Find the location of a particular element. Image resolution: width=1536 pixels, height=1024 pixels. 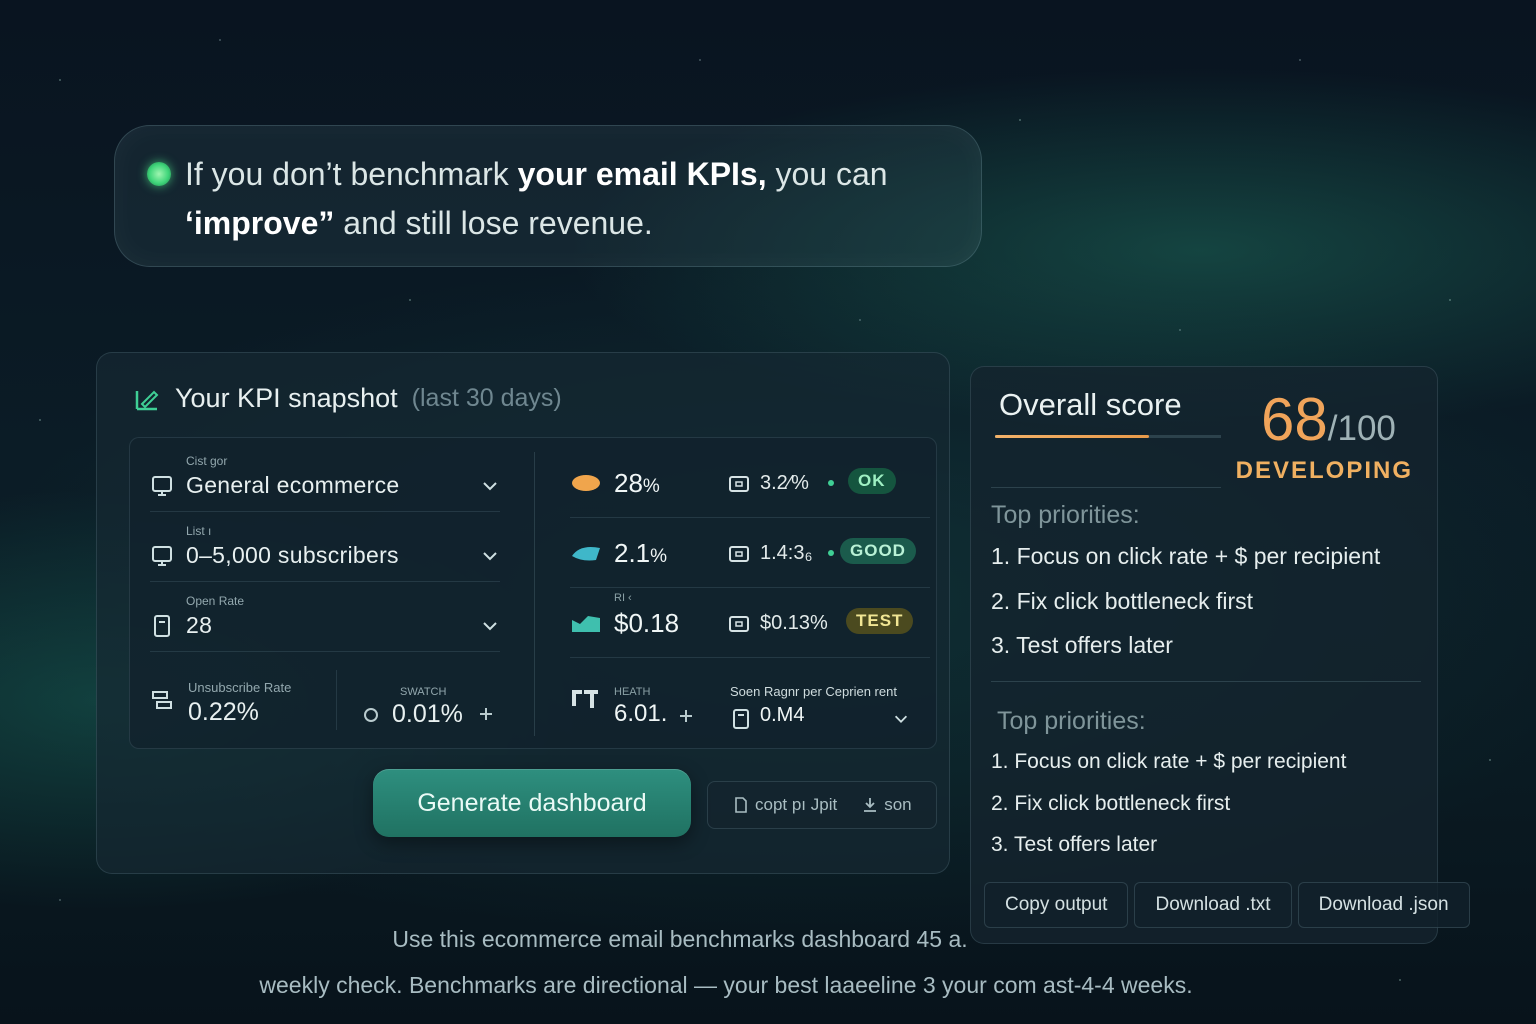

metric-value: 2.1% is located at coordinates (641, 553).